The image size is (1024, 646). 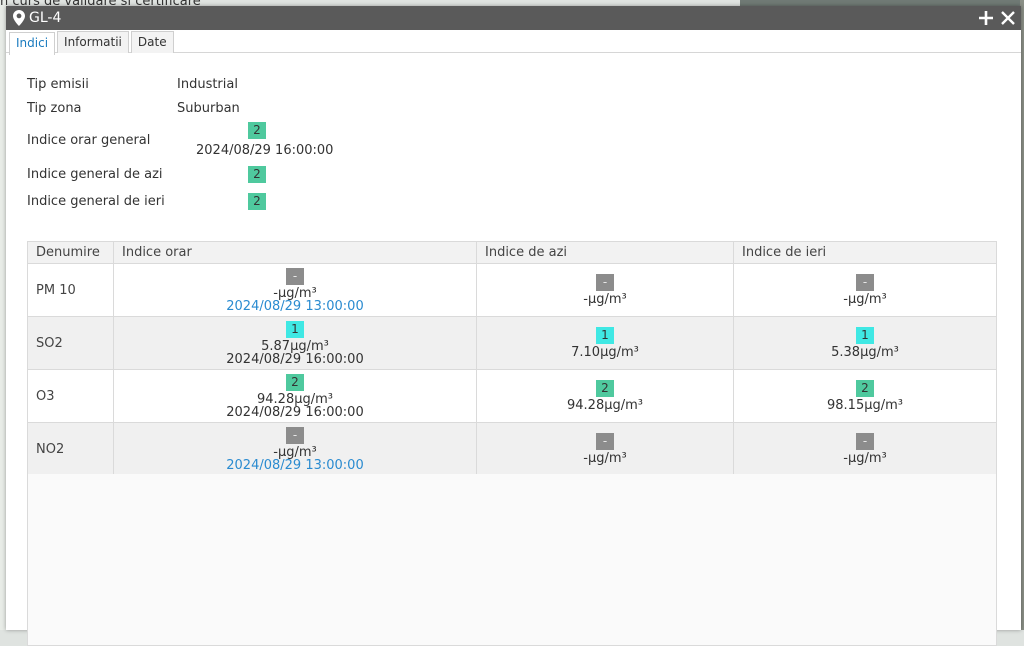 I want to click on indice-ieri-badge: 2, so click(x=257, y=201).